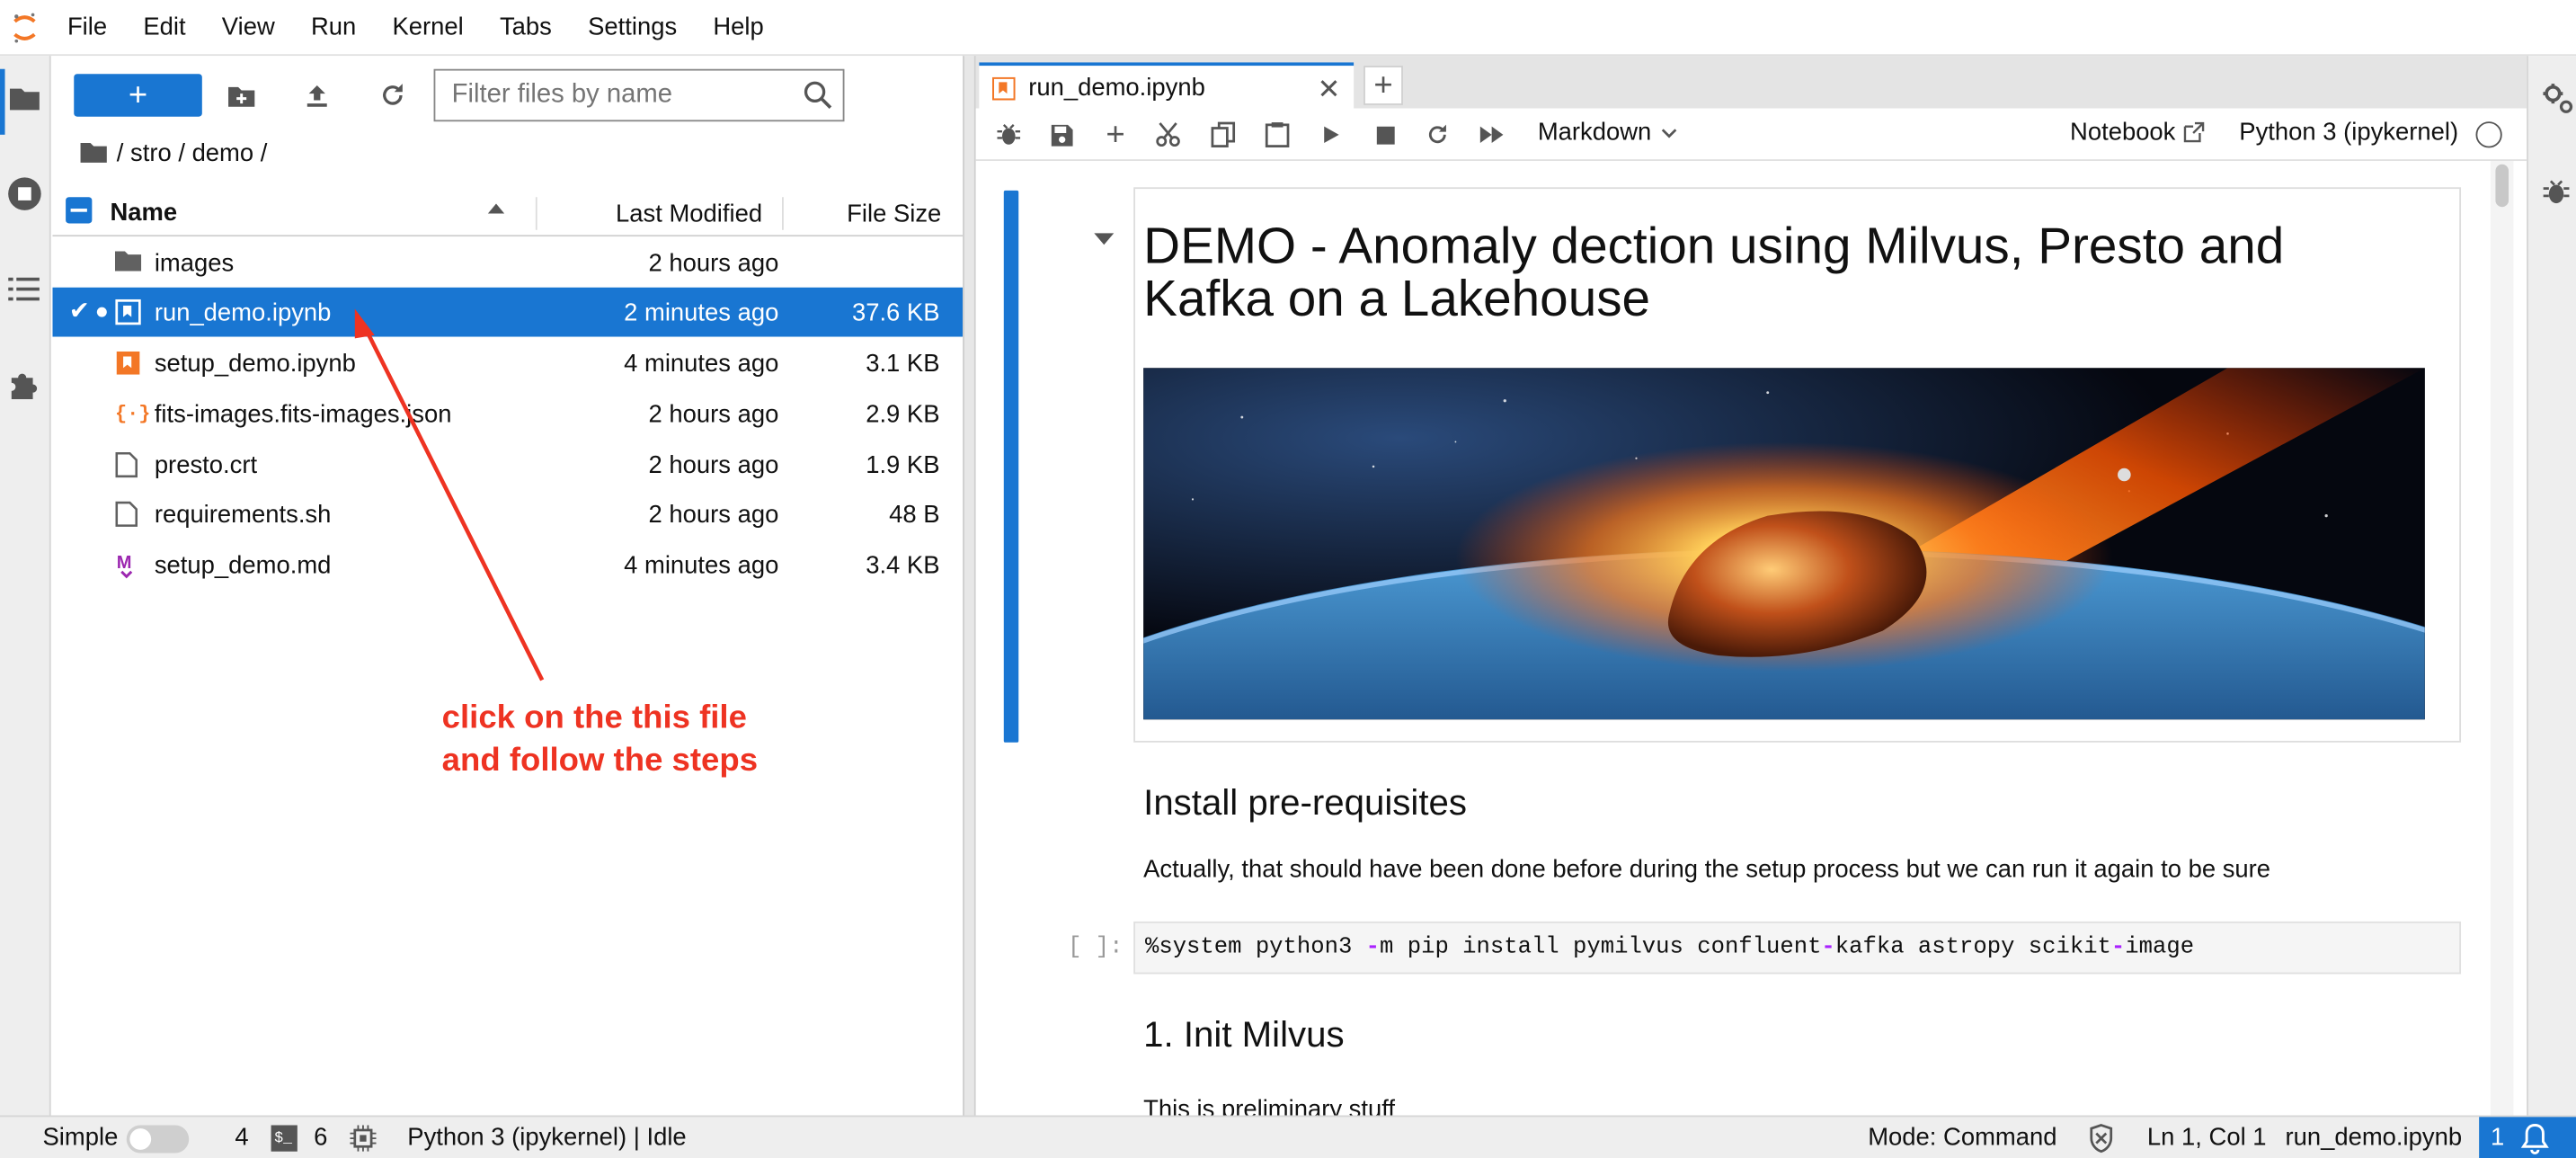 The width and height of the screenshot is (2576, 1158). What do you see at coordinates (1061, 135) in the screenshot?
I see `save-icon` at bounding box center [1061, 135].